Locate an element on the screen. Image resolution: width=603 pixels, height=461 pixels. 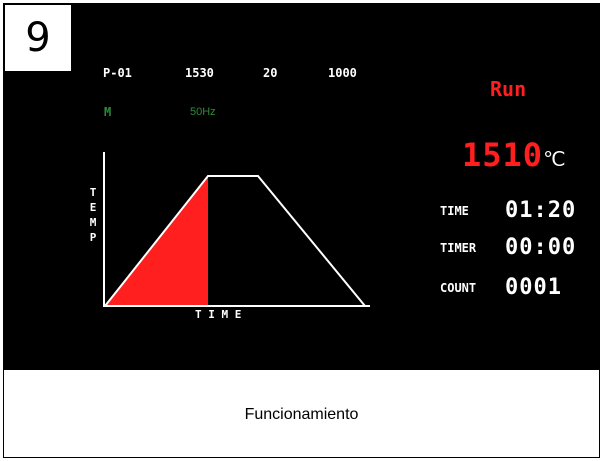
x-axis-label: T I M E is located at coordinates (218, 314).